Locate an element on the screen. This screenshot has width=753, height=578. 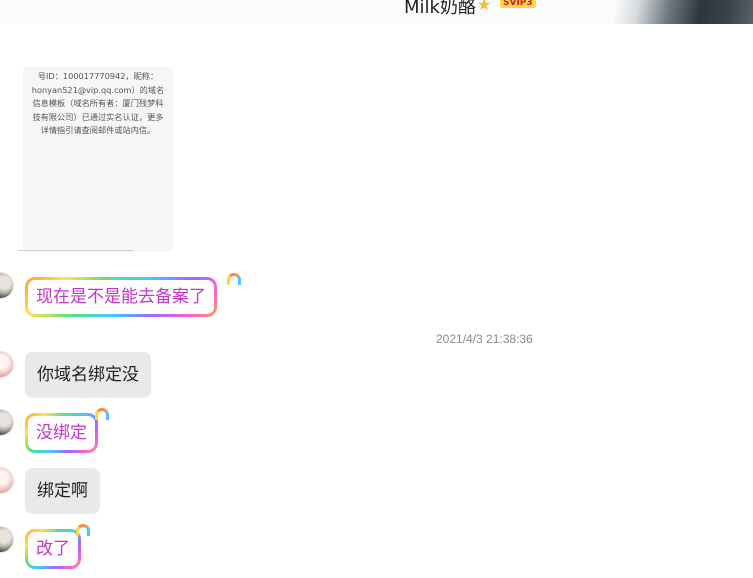
message-text: 绑定啊 is located at coordinates (62, 491).